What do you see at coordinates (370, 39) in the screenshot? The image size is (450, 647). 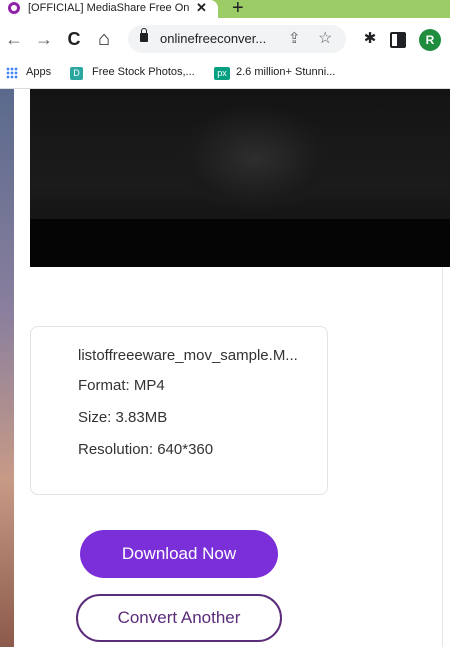 I see `extensions-icon: ✱` at bounding box center [370, 39].